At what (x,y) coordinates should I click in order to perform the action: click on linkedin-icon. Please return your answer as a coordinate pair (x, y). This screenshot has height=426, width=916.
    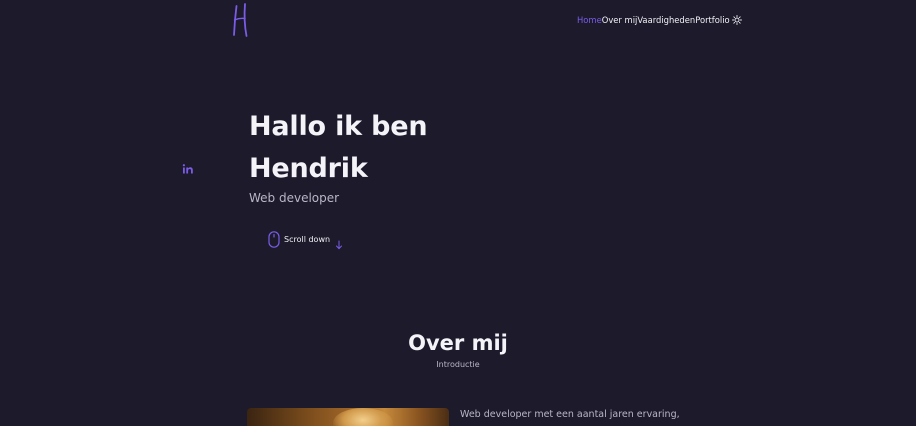
    Looking at the image, I should click on (188, 167).